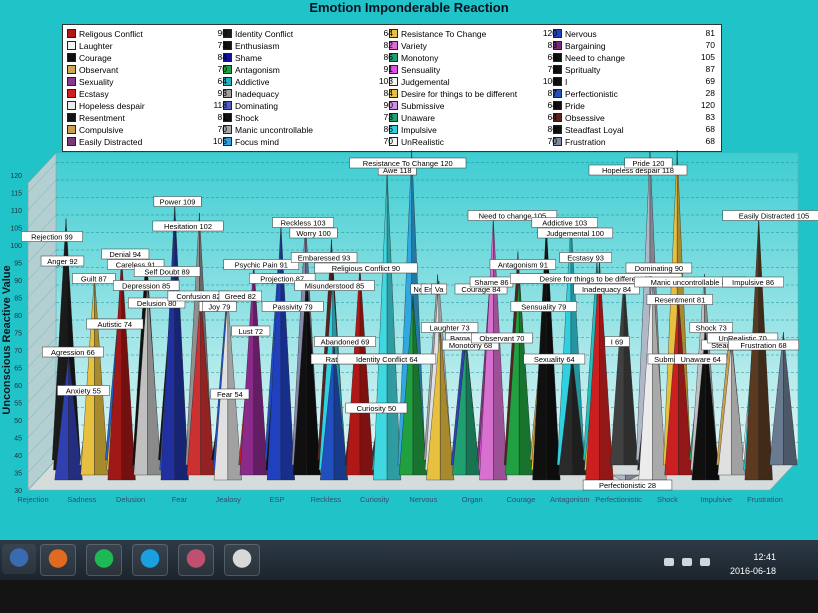  Describe the element at coordinates (716, 499) in the screenshot. I see `x-tick-label: Impulsive` at that location.